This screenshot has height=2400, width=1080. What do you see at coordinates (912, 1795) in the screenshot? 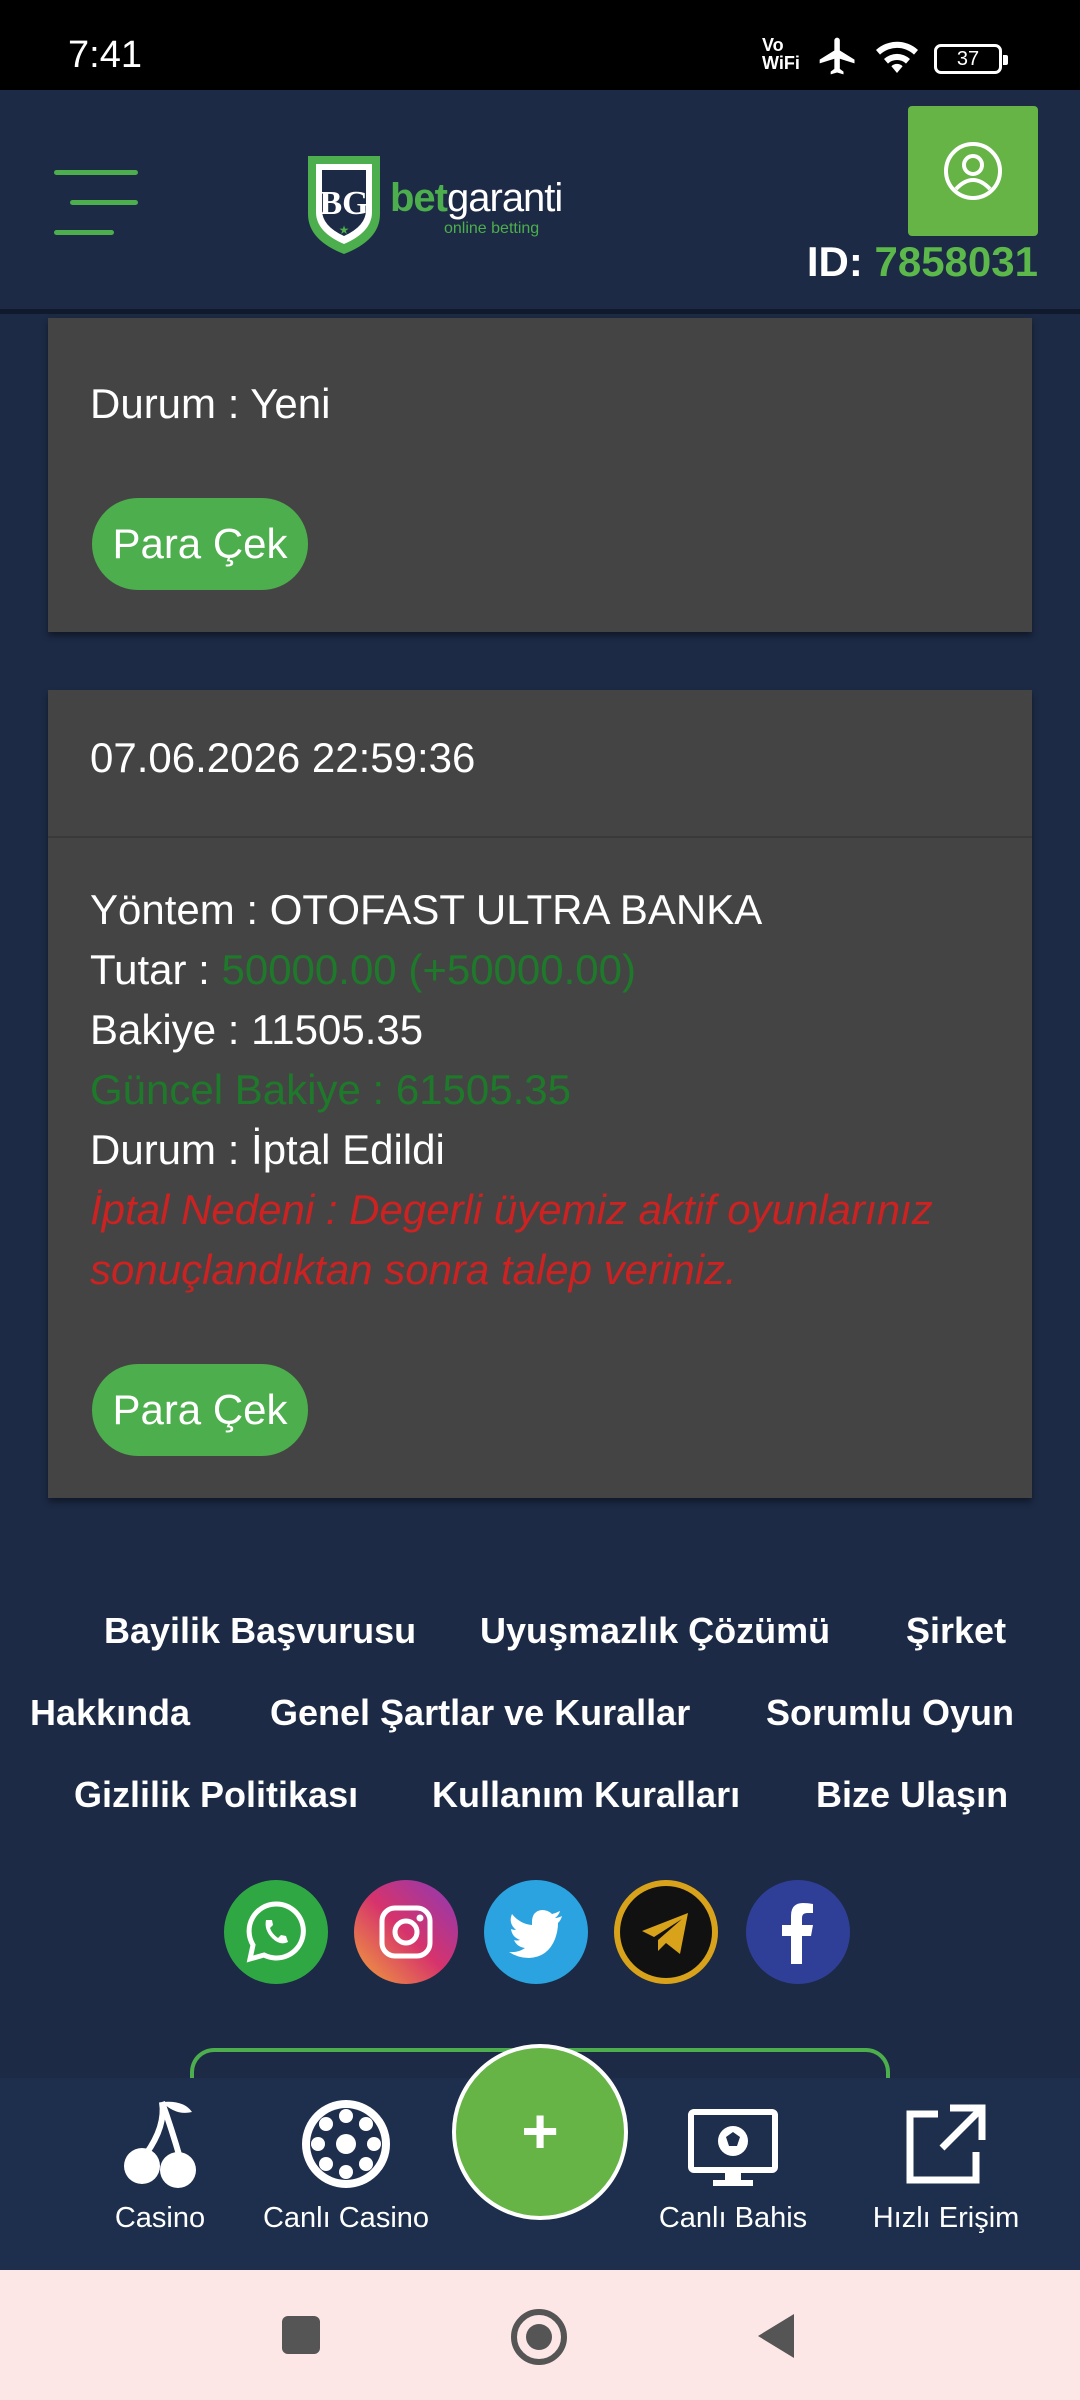
I see `footer-link-contact: Bize Ulaşın` at bounding box center [912, 1795].